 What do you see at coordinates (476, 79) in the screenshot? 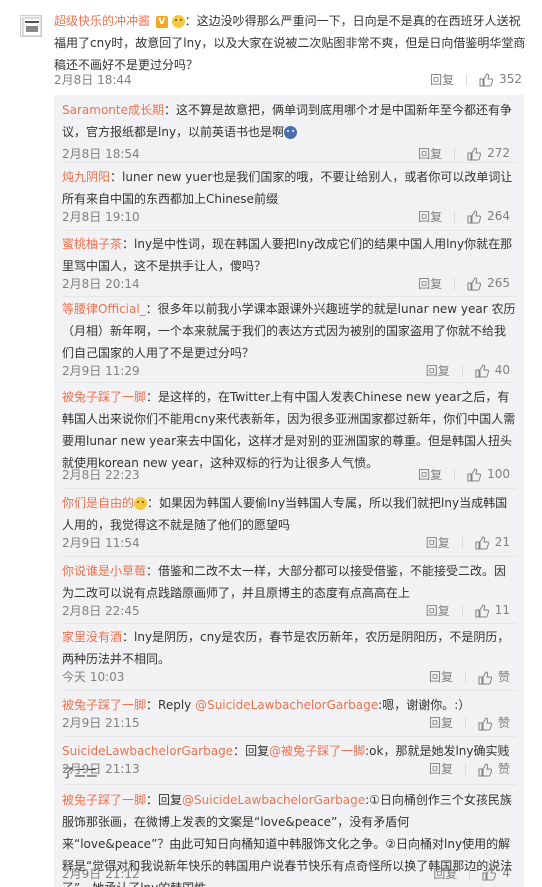
I see `main-comment-actions: 回复 352` at bounding box center [476, 79].